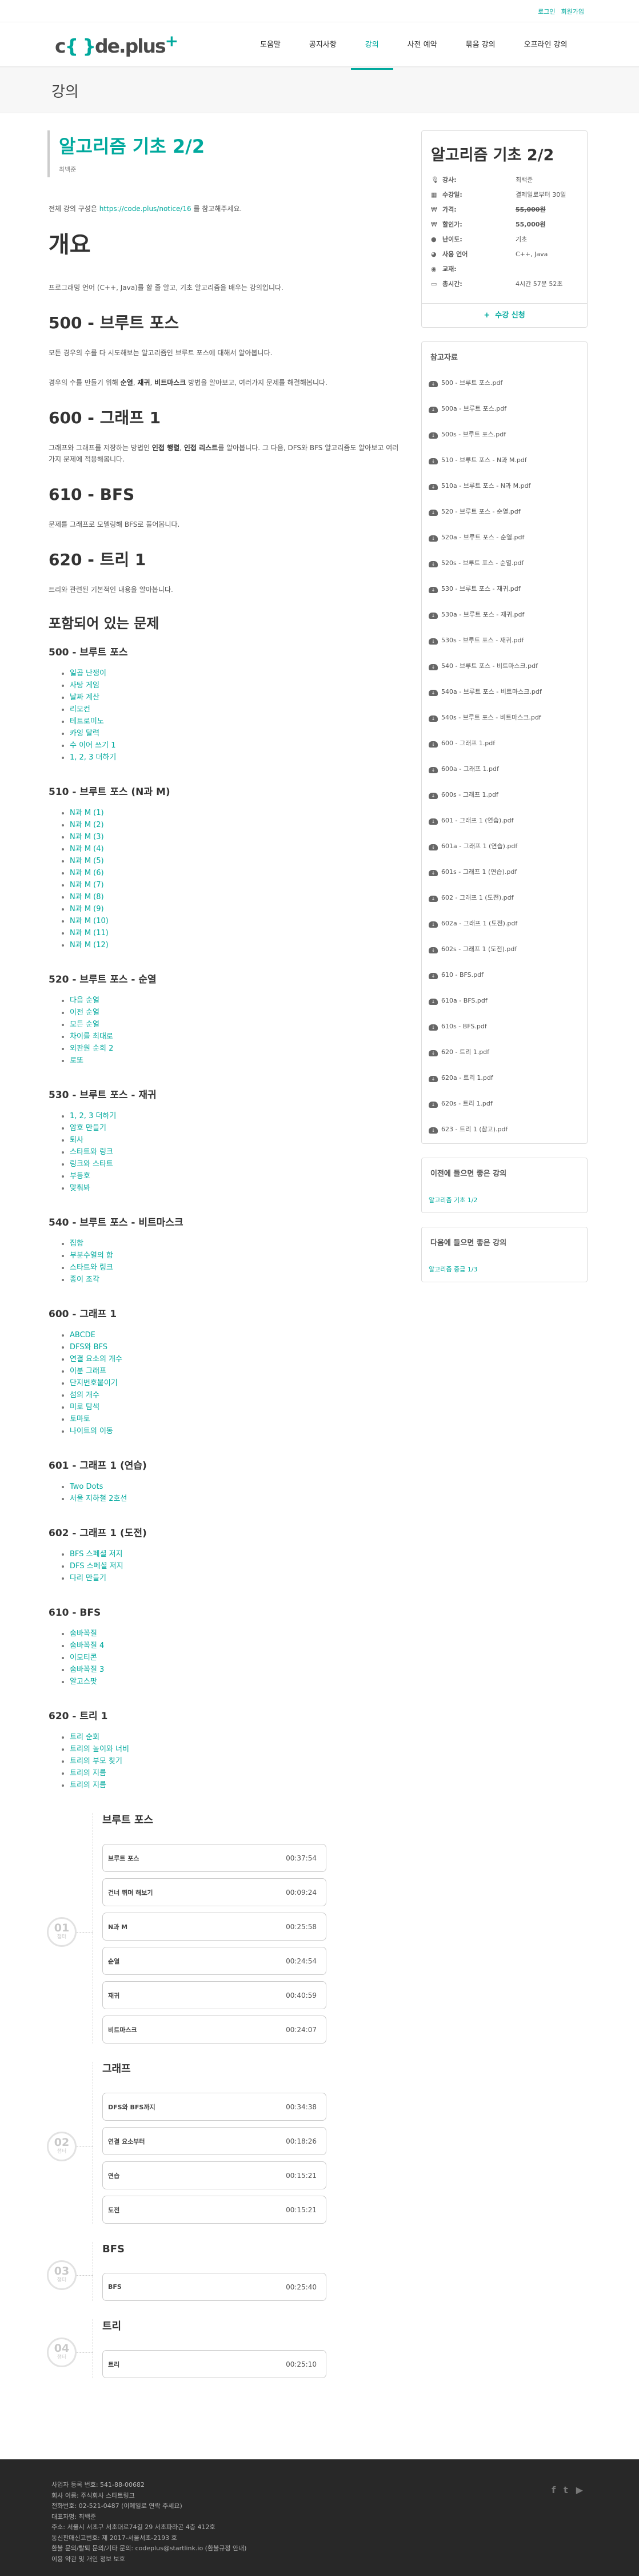 Image resolution: width=639 pixels, height=2576 pixels. Describe the element at coordinates (89, 945) in the screenshot. I see `problem-link: N과 M (12)` at that location.